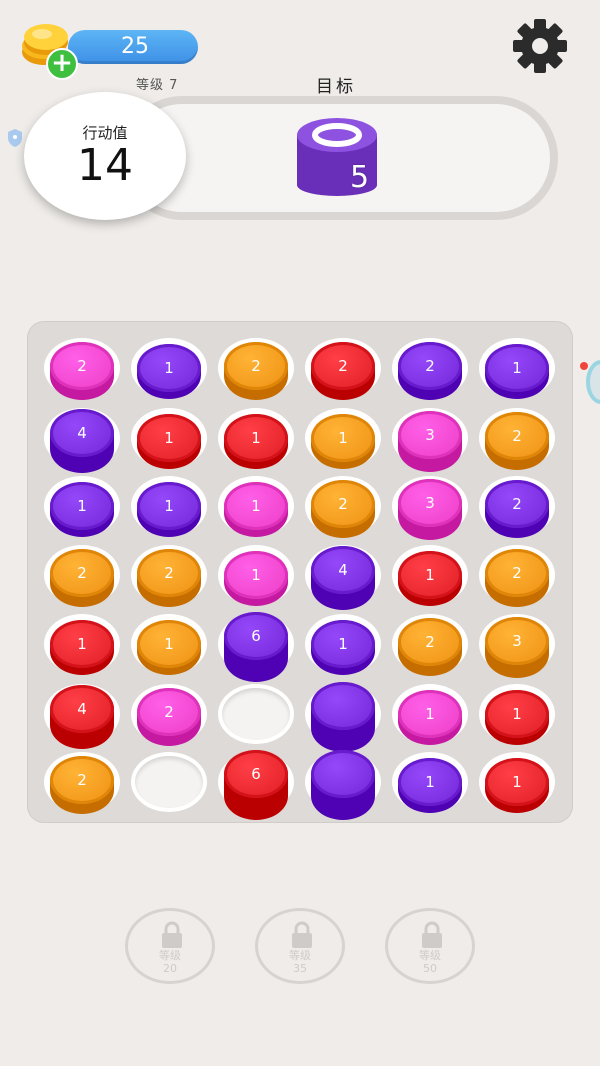  I want to click on locked-slot: 等级 50, so click(430, 946).